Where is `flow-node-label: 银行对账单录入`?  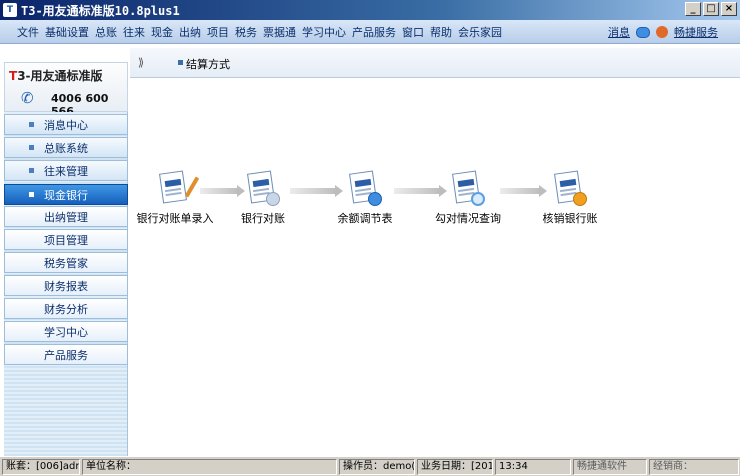
flow-node-label: 银行对账单录入 is located at coordinates (175, 218).